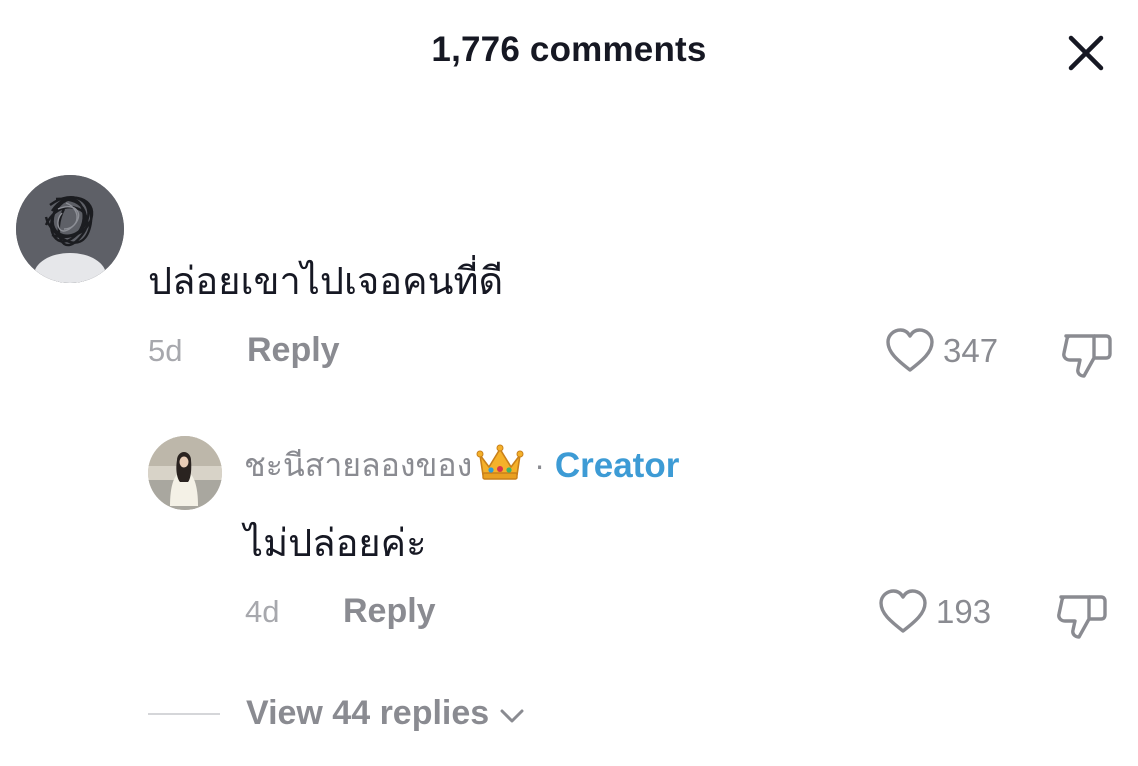 The image size is (1138, 766). Describe the element at coordinates (971, 350) in the screenshot. I see `like-count: 347` at that location.